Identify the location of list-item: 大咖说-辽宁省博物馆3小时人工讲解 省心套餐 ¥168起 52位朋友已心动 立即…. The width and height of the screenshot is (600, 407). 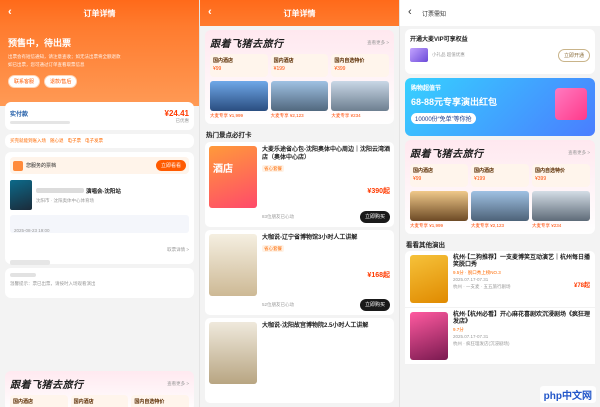
(299, 272).